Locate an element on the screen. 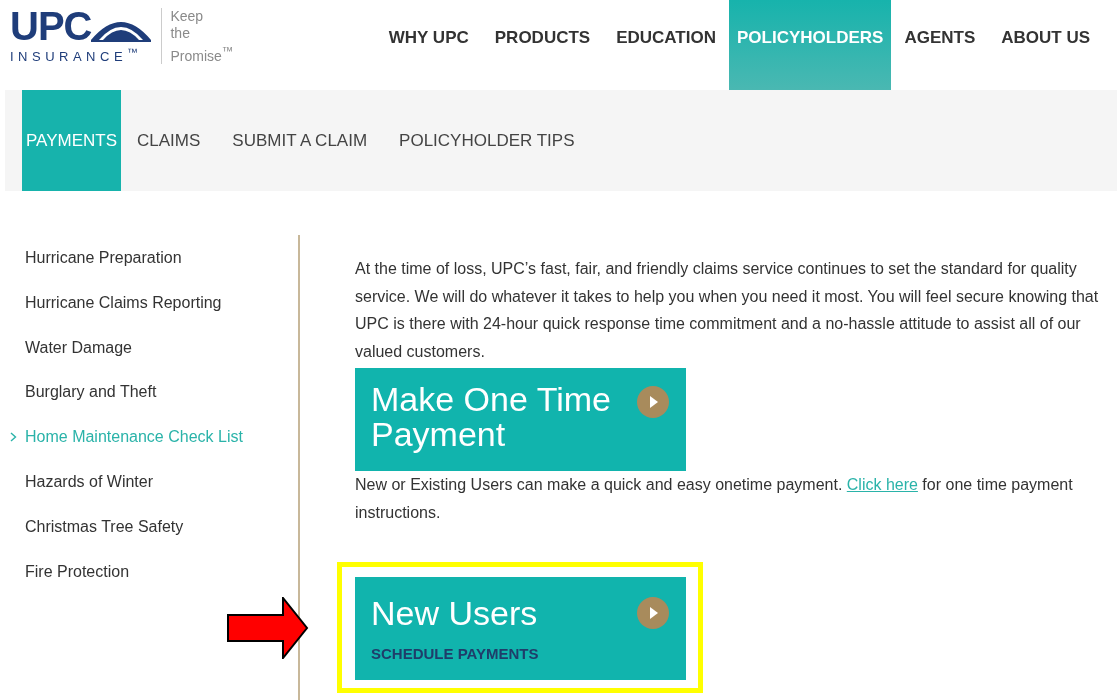 Image resolution: width=1117 pixels, height=700 pixels. new-users-button: New Users SCHEDULE PAYMENTS is located at coordinates (520, 628).